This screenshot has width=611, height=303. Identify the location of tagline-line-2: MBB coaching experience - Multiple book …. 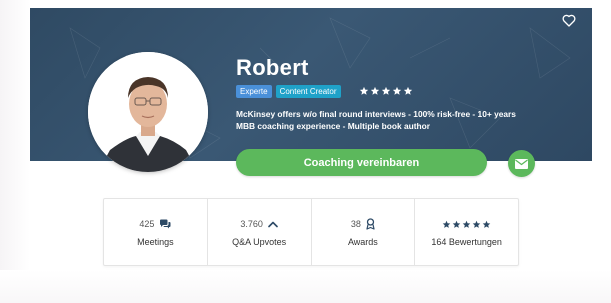
(333, 126).